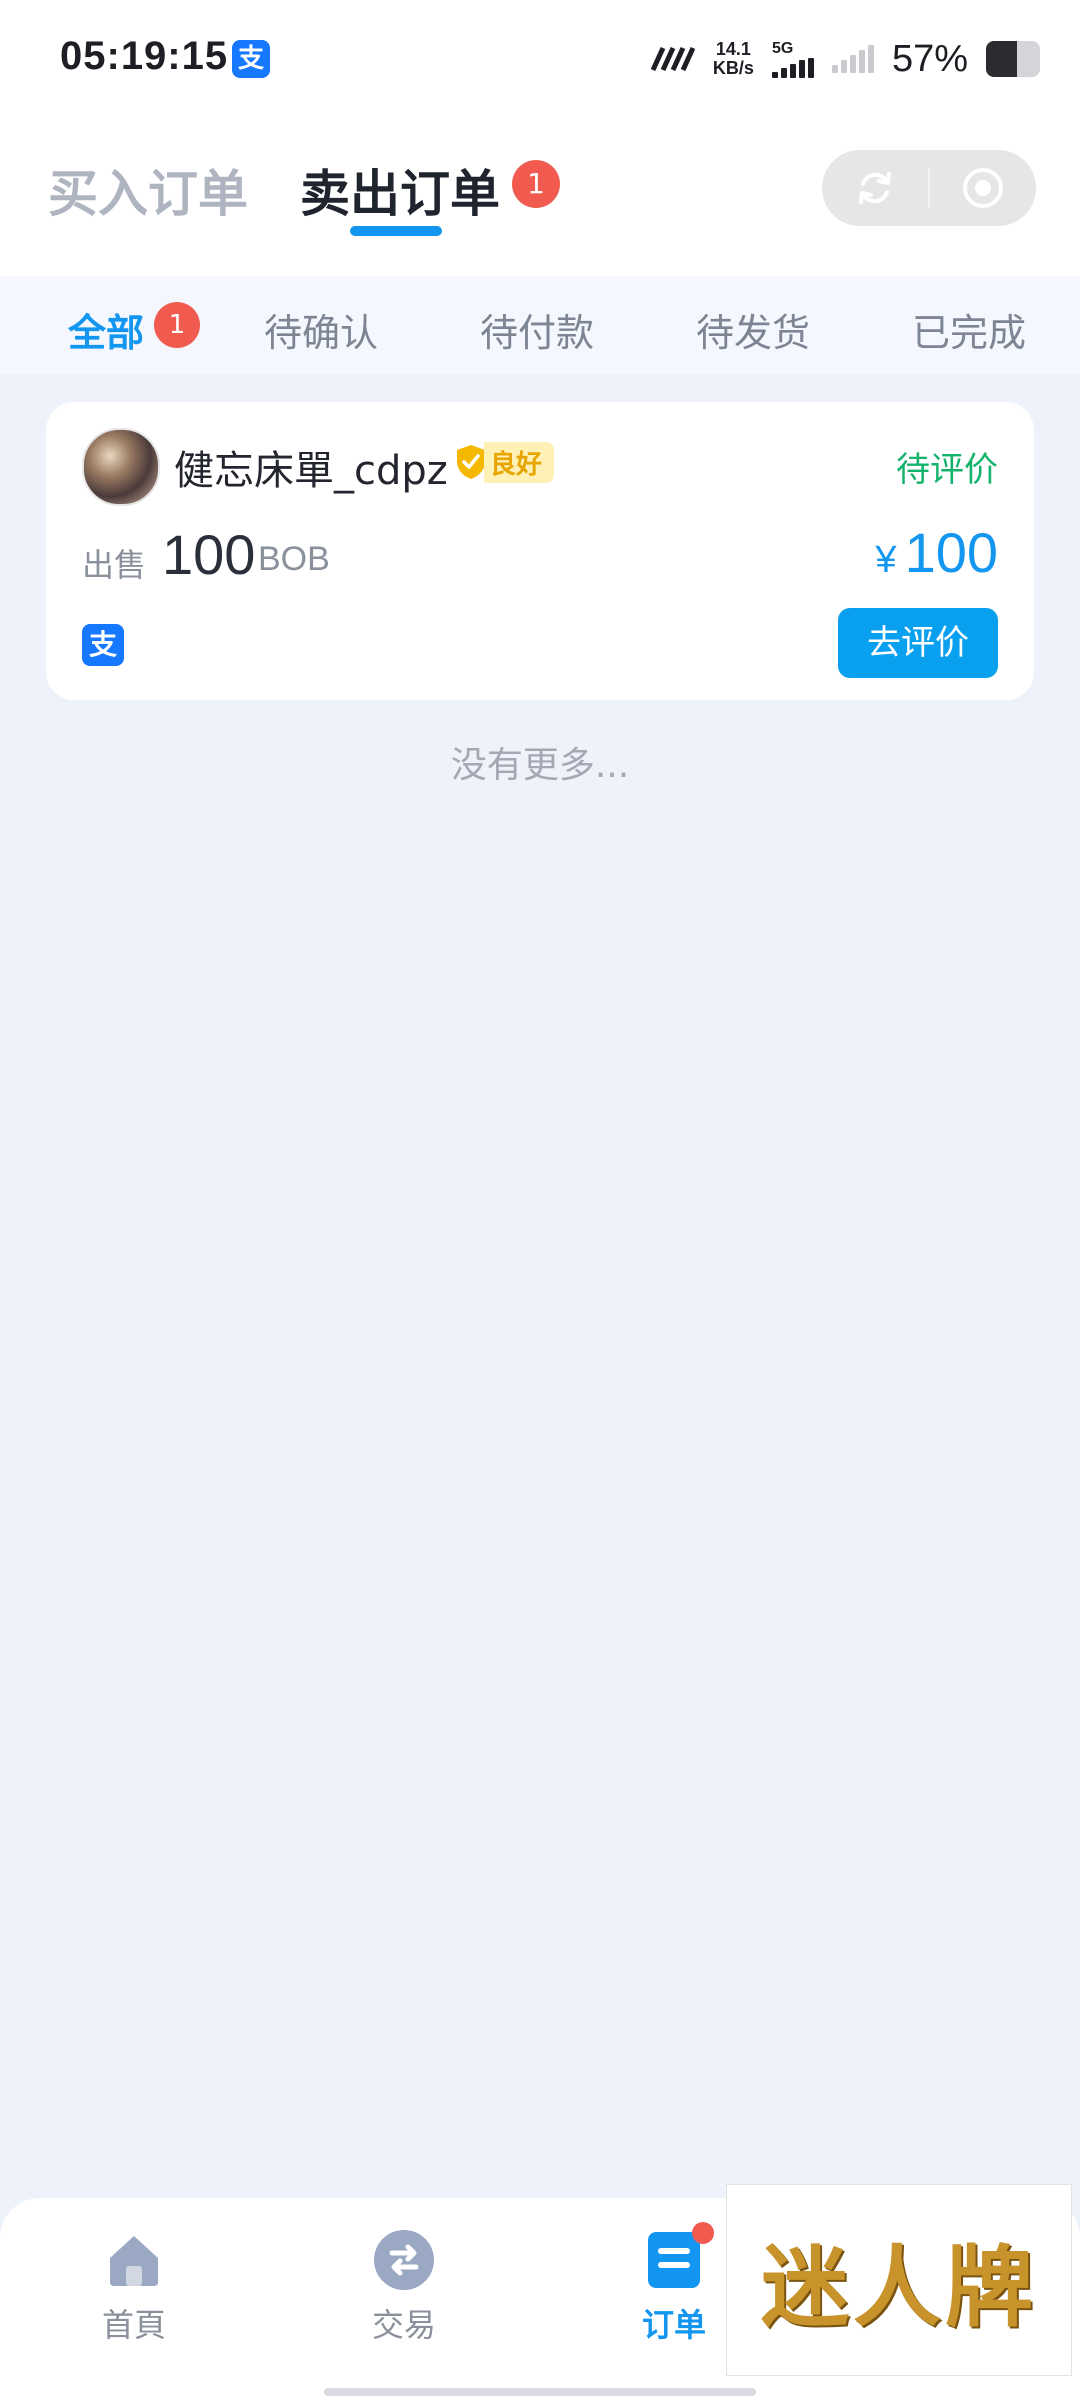  What do you see at coordinates (114, 565) in the screenshot?
I see `order-type-label: 出售` at bounding box center [114, 565].